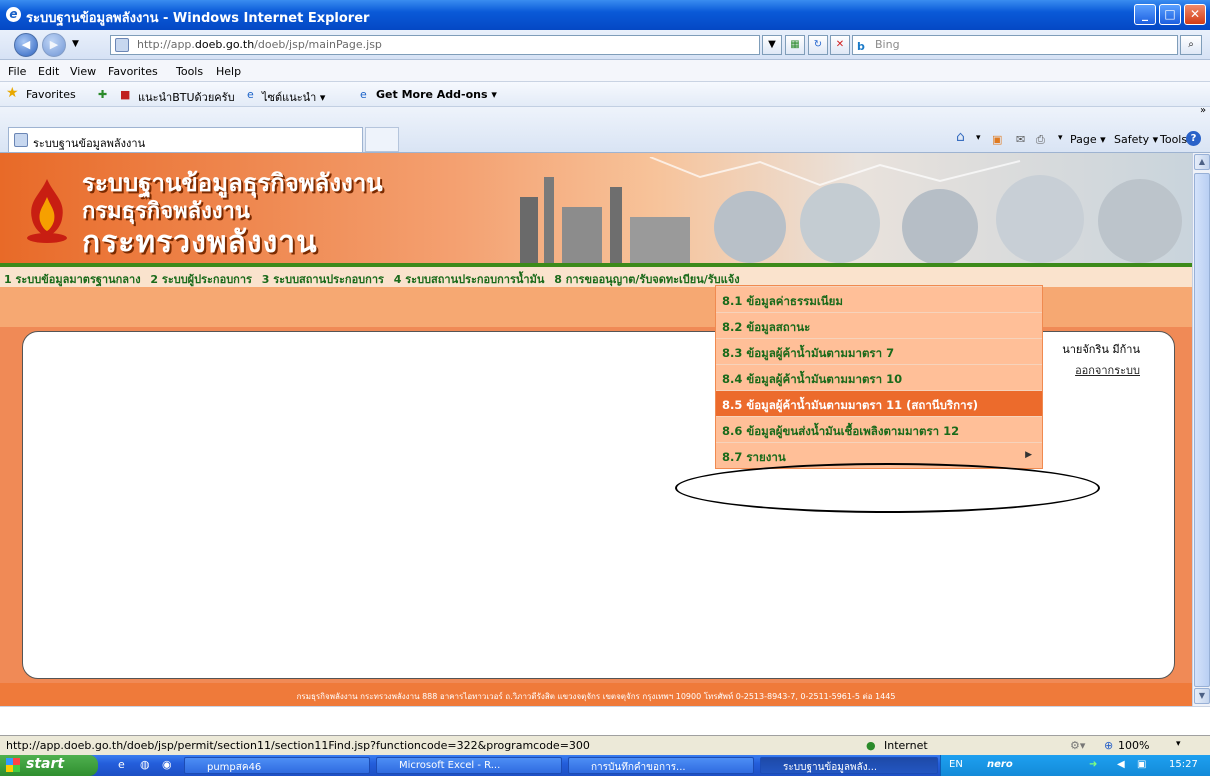 The image size is (1210, 776). What do you see at coordinates (1133, 745) in the screenshot?
I see `zoom-level: 100%` at bounding box center [1133, 745].